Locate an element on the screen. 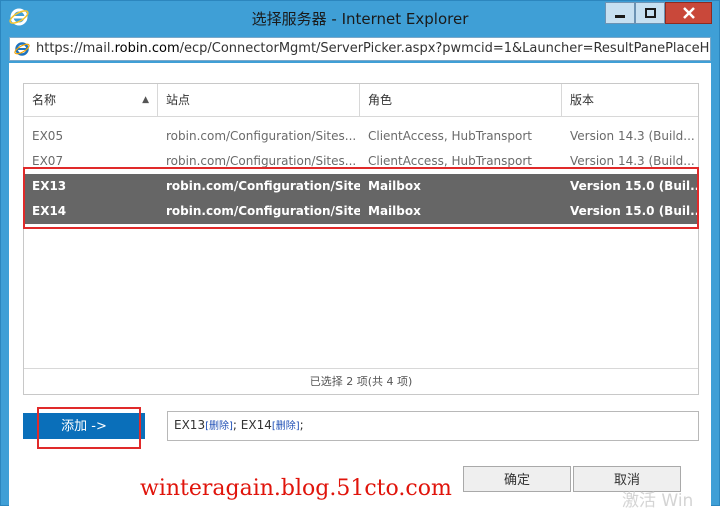  grid-header: 名称 ▲ 站点 角色 版本 is located at coordinates (361, 100).